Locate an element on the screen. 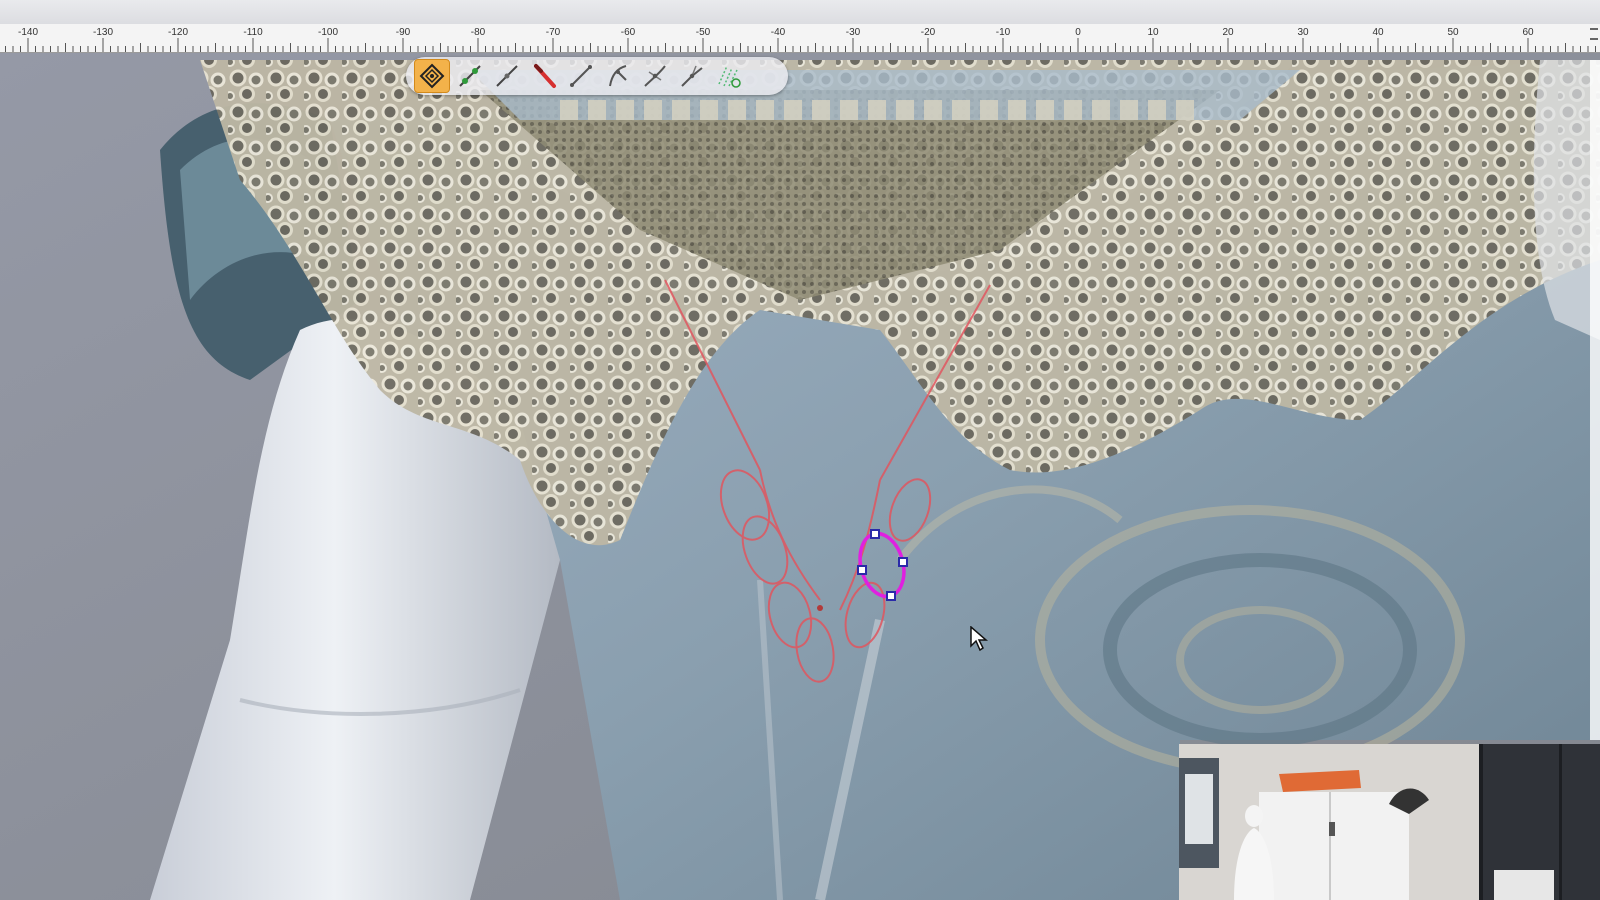 This screenshot has width=1600, height=900. ruler-label: -80 is located at coordinates (478, 32).